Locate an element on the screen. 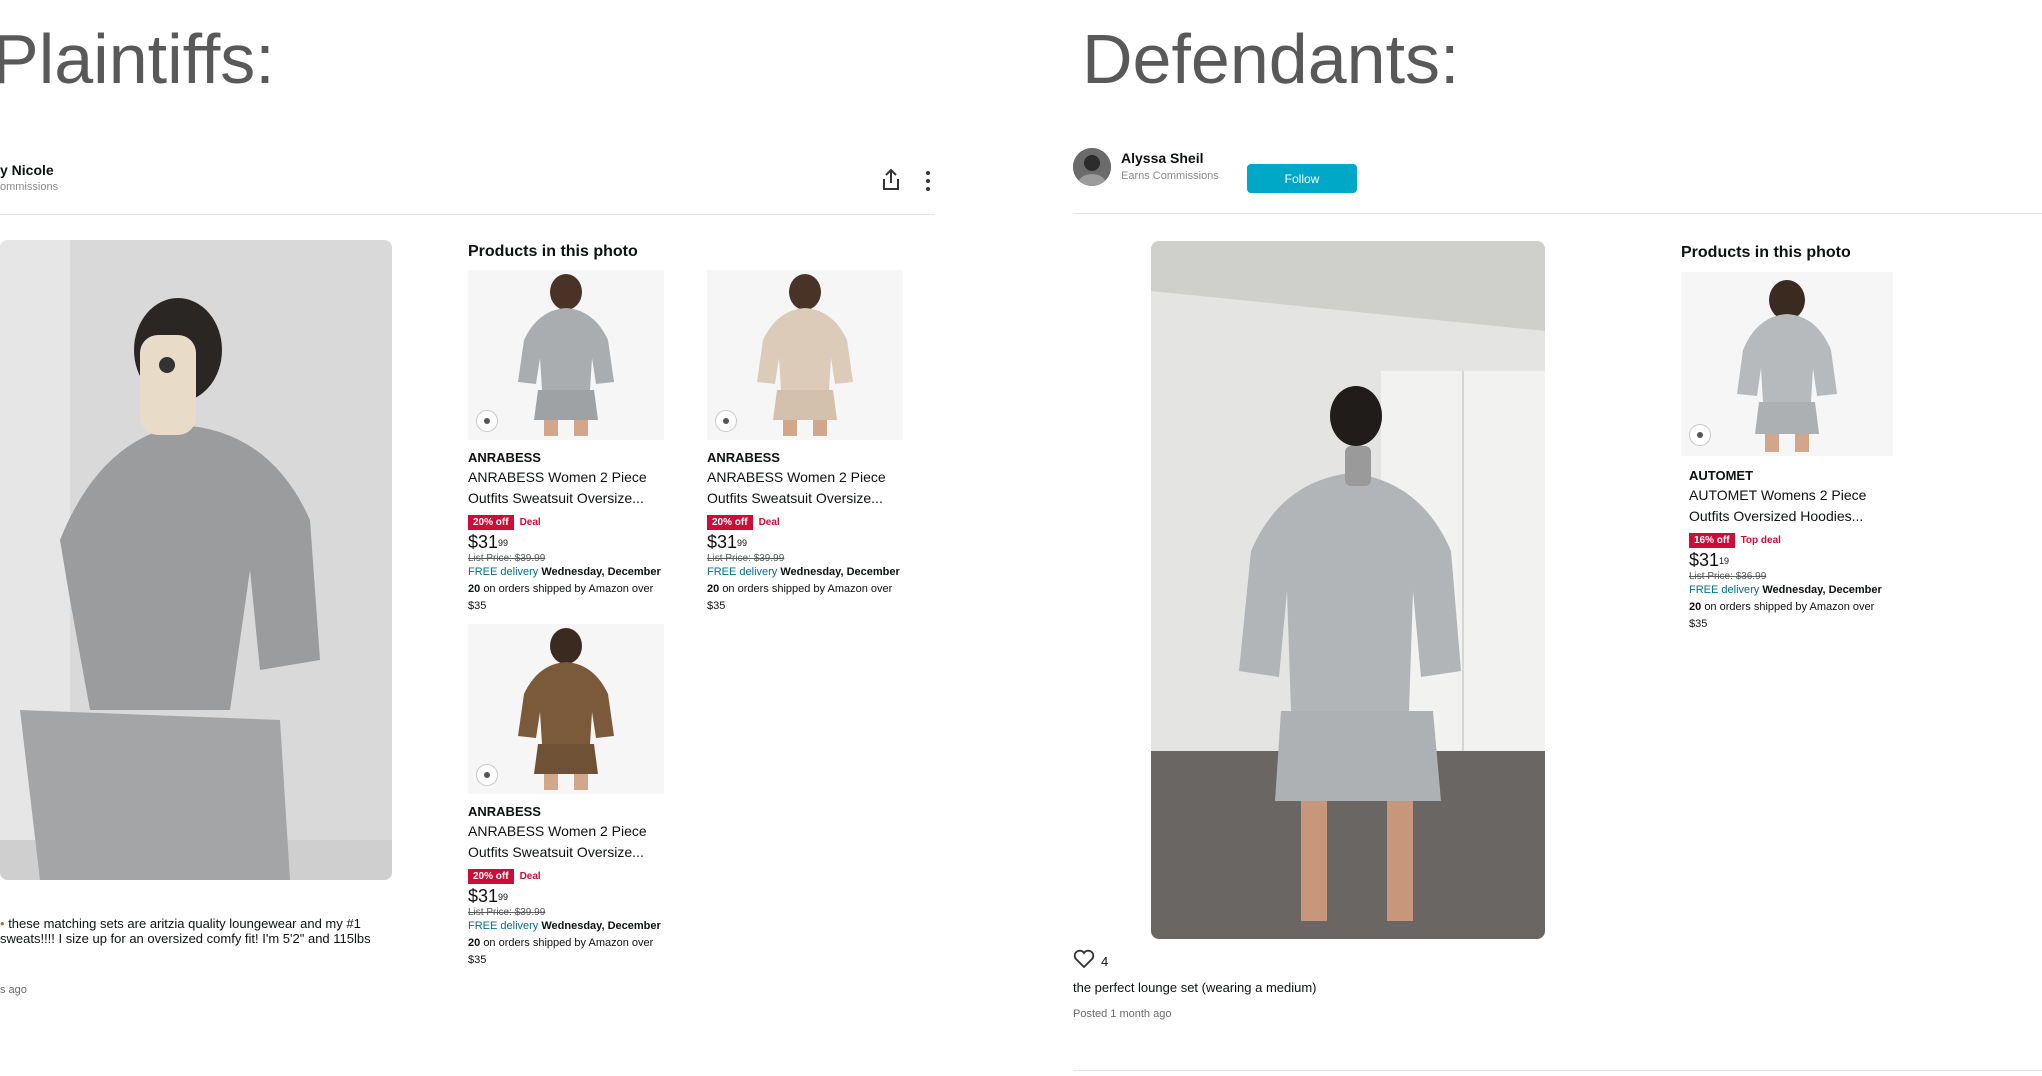 The width and height of the screenshot is (2042, 1076). list-price: List Price: $36.99 is located at coordinates (1728, 576).